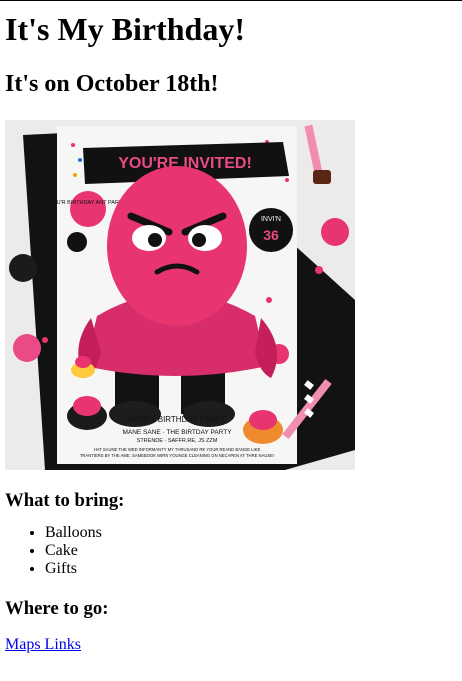  I want to click on svg-text: STRENDE · SAFFR.RE, JS ZZM, so click(177, 441).